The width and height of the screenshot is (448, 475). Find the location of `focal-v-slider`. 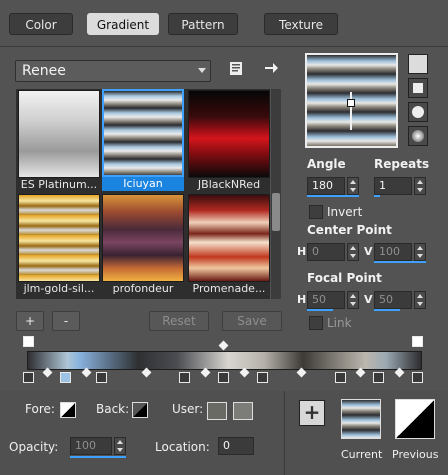

focal-v-slider is located at coordinates (387, 310).